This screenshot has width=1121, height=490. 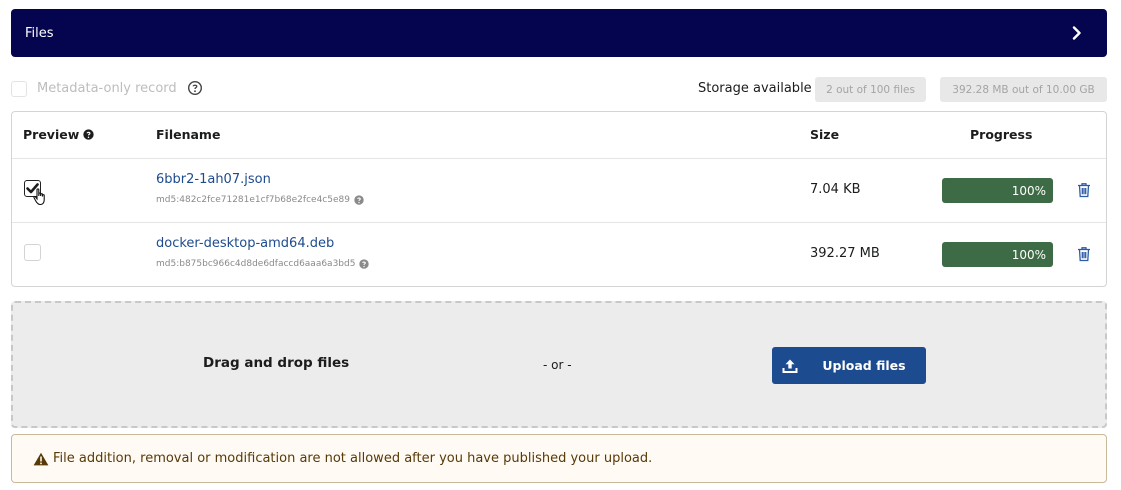 What do you see at coordinates (245, 243) in the screenshot?
I see `file-link: docker-desktop-amd64.deb` at bounding box center [245, 243].